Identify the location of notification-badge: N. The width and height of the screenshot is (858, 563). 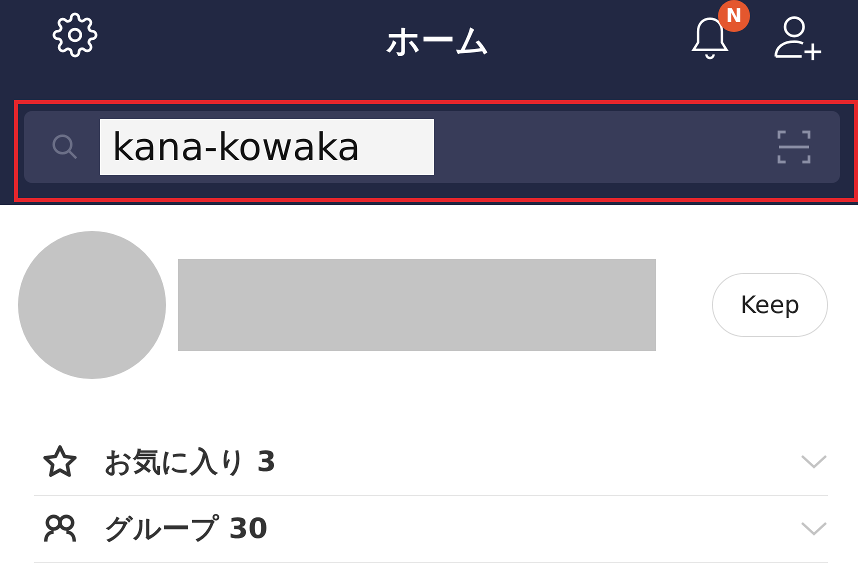
(734, 16).